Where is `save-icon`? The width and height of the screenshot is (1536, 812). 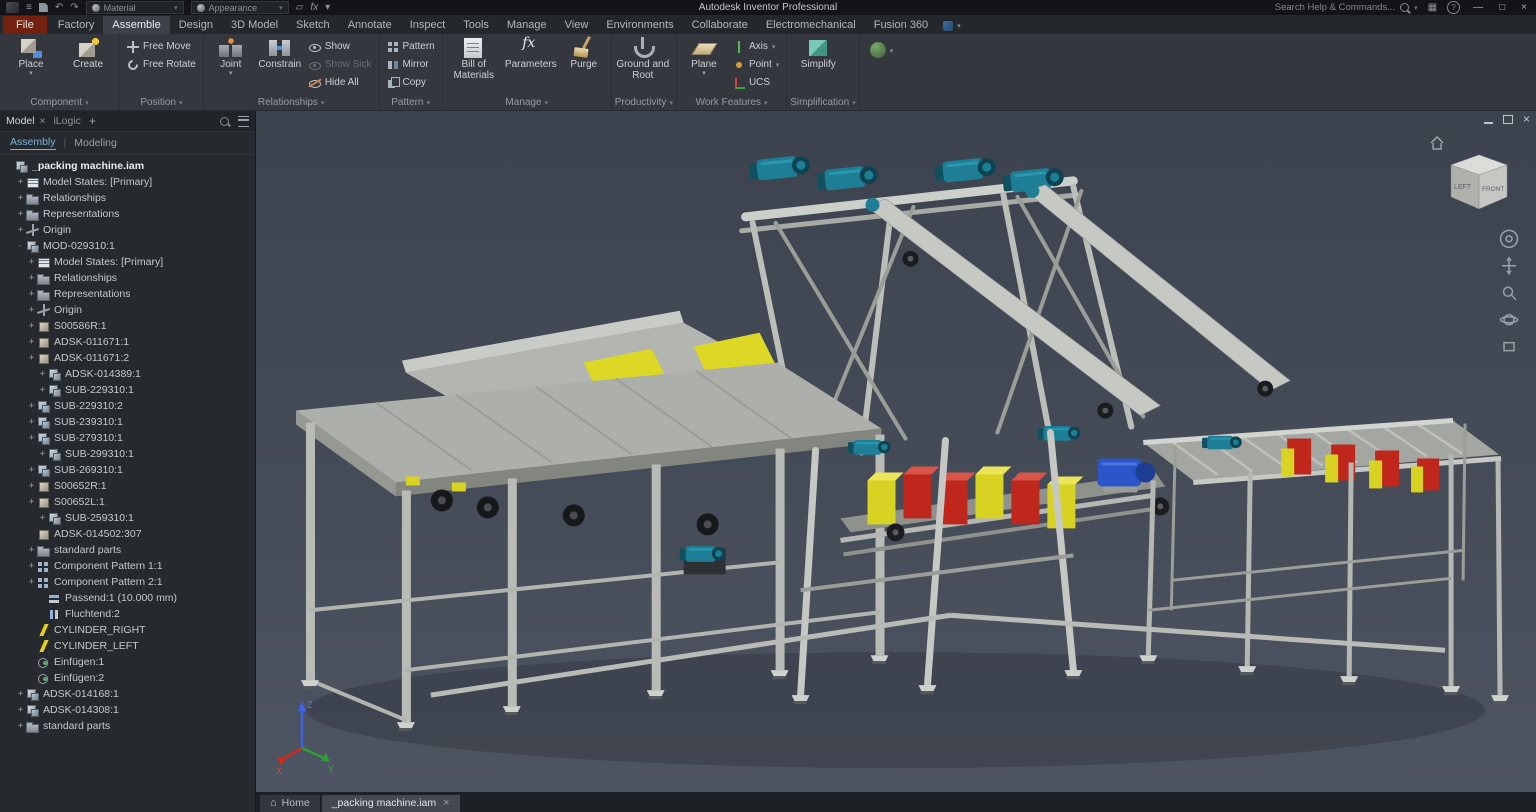 save-icon is located at coordinates (43, 7).